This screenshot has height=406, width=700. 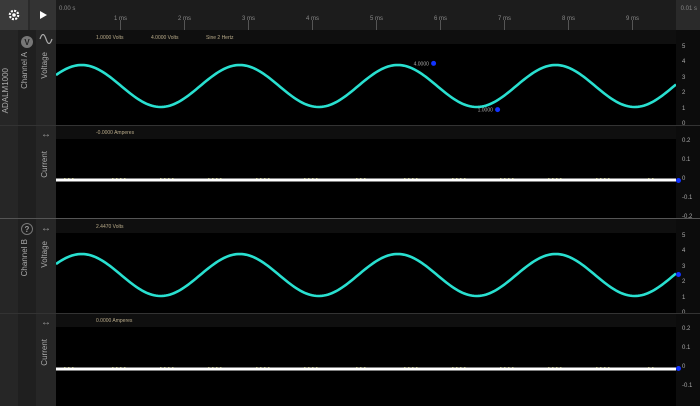 I want to click on time-label: 8 ms, so click(x=569, y=19).